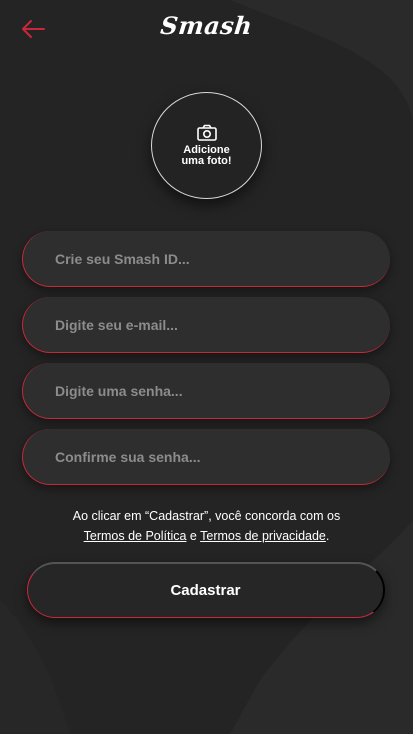 The image size is (413, 734). I want to click on add-photo-button: Adicione uma foto!, so click(206, 145).